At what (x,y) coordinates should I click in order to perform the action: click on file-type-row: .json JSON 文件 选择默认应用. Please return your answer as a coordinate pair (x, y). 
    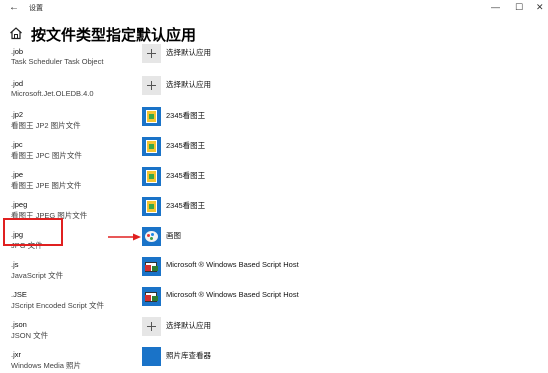
    Looking at the image, I should click on (274, 332).